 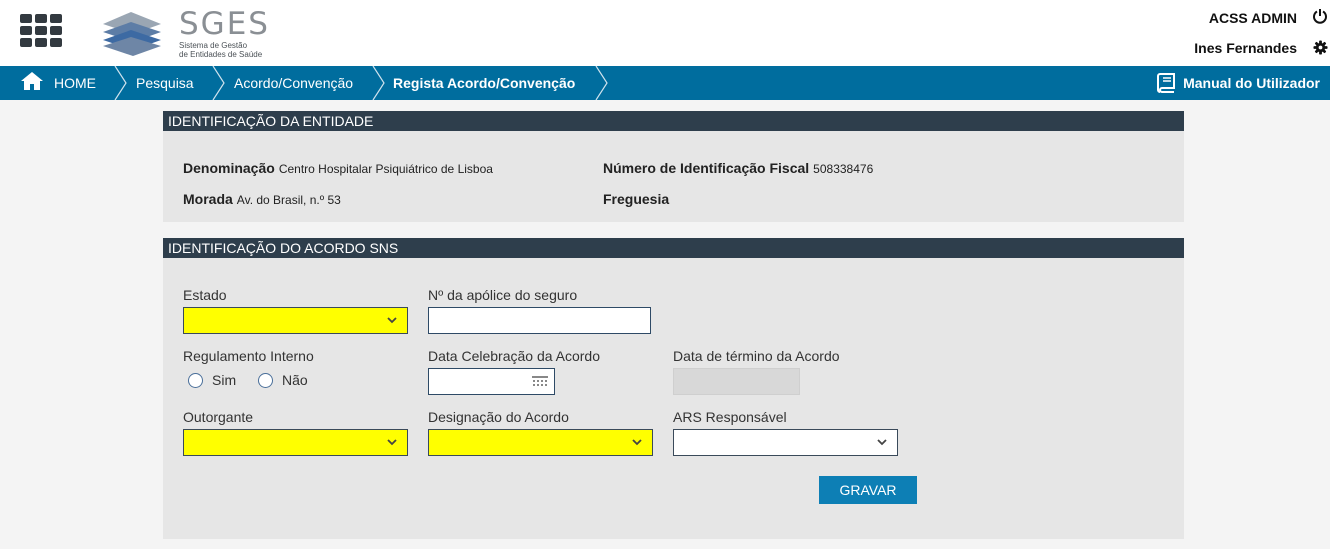 What do you see at coordinates (293, 83) in the screenshot?
I see `breadcrumb-acordo: Acordo/Convenção` at bounding box center [293, 83].